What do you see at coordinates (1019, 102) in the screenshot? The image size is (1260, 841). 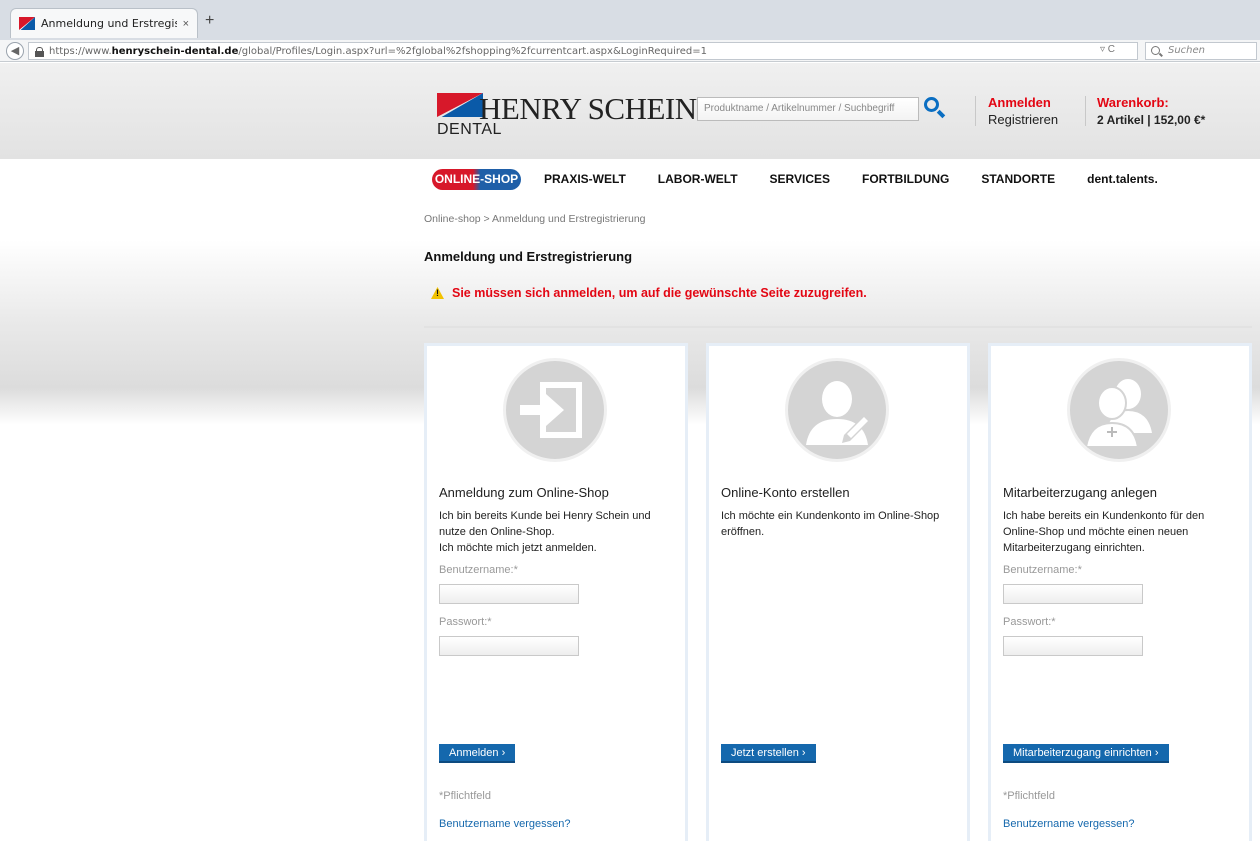 I see `login-link: Anmelden` at bounding box center [1019, 102].